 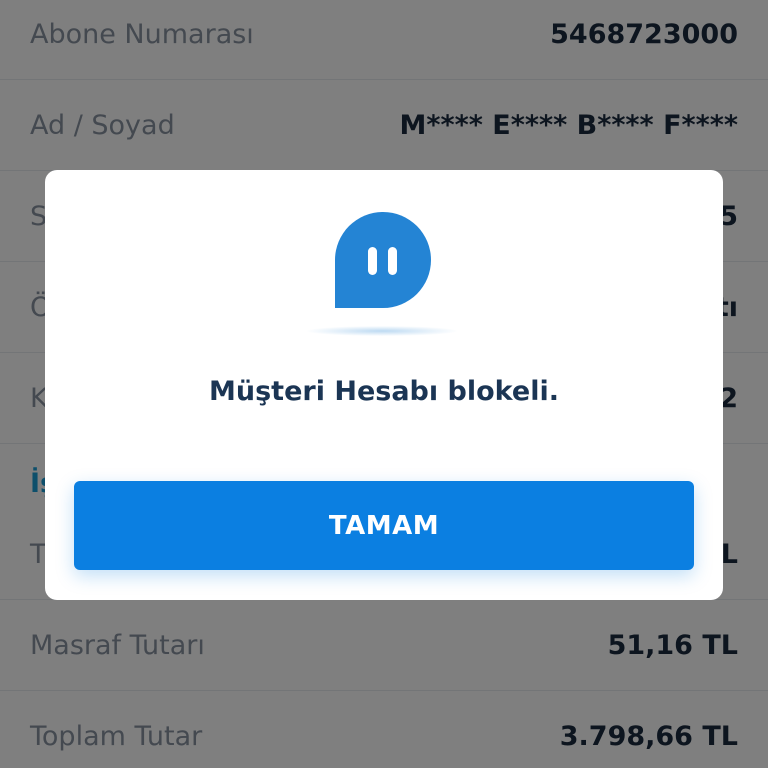 I want to click on pause-chat-bubble-icon, so click(x=383, y=260).